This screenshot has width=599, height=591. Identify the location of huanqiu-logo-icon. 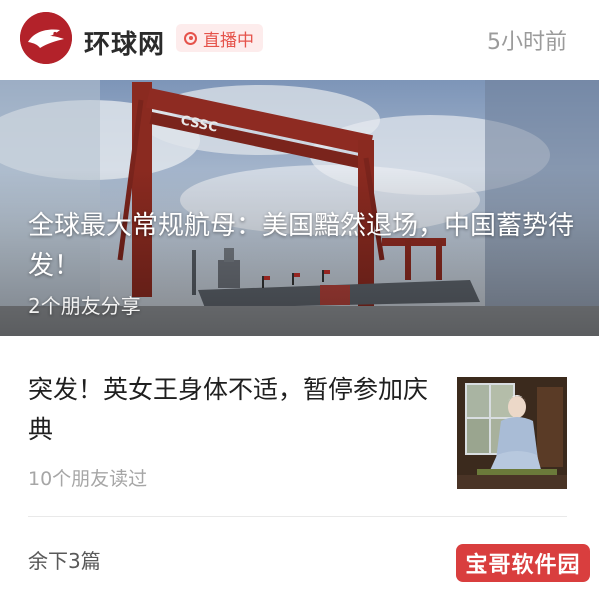
(46, 38).